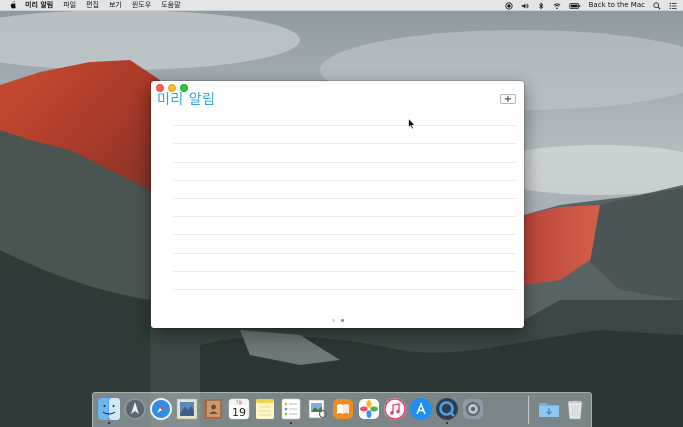 The image size is (683, 427). Describe the element at coordinates (239, 412) in the screenshot. I see `calendar-day-label: 19` at that location.